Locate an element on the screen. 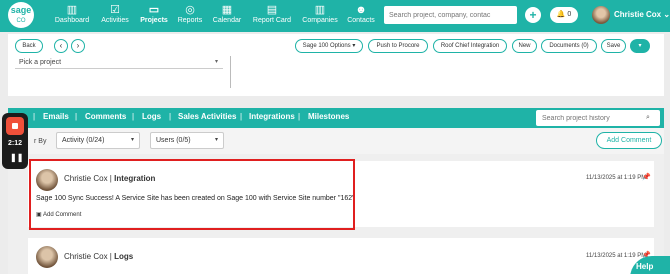 The width and height of the screenshot is (670, 274). tab-comments: Comments is located at coordinates (105, 116).